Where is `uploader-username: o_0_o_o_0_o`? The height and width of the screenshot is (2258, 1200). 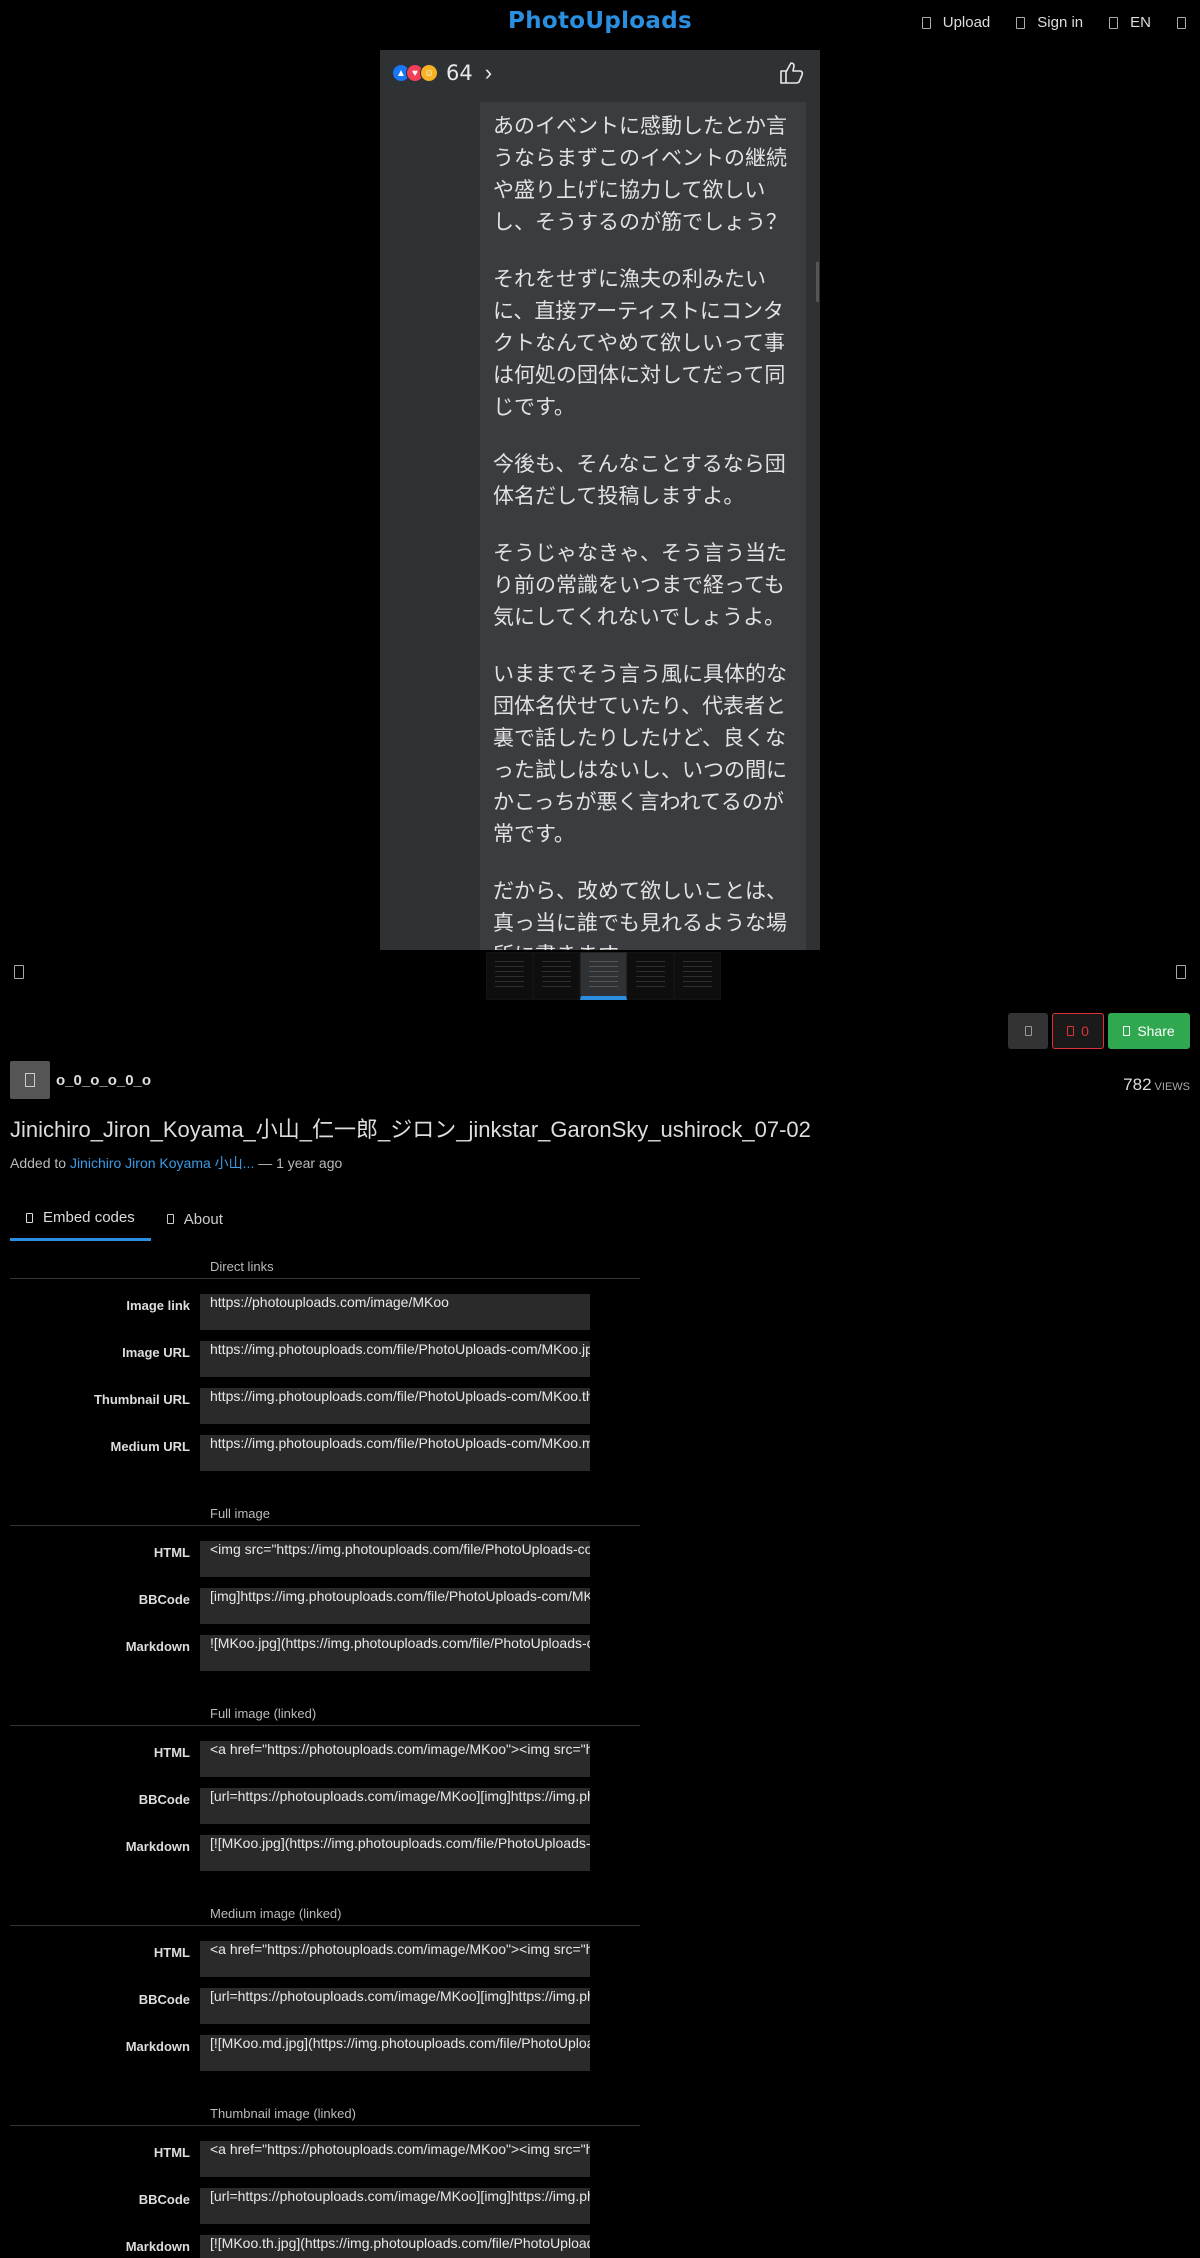 uploader-username: o_0_o_o_0_o is located at coordinates (103, 1080).